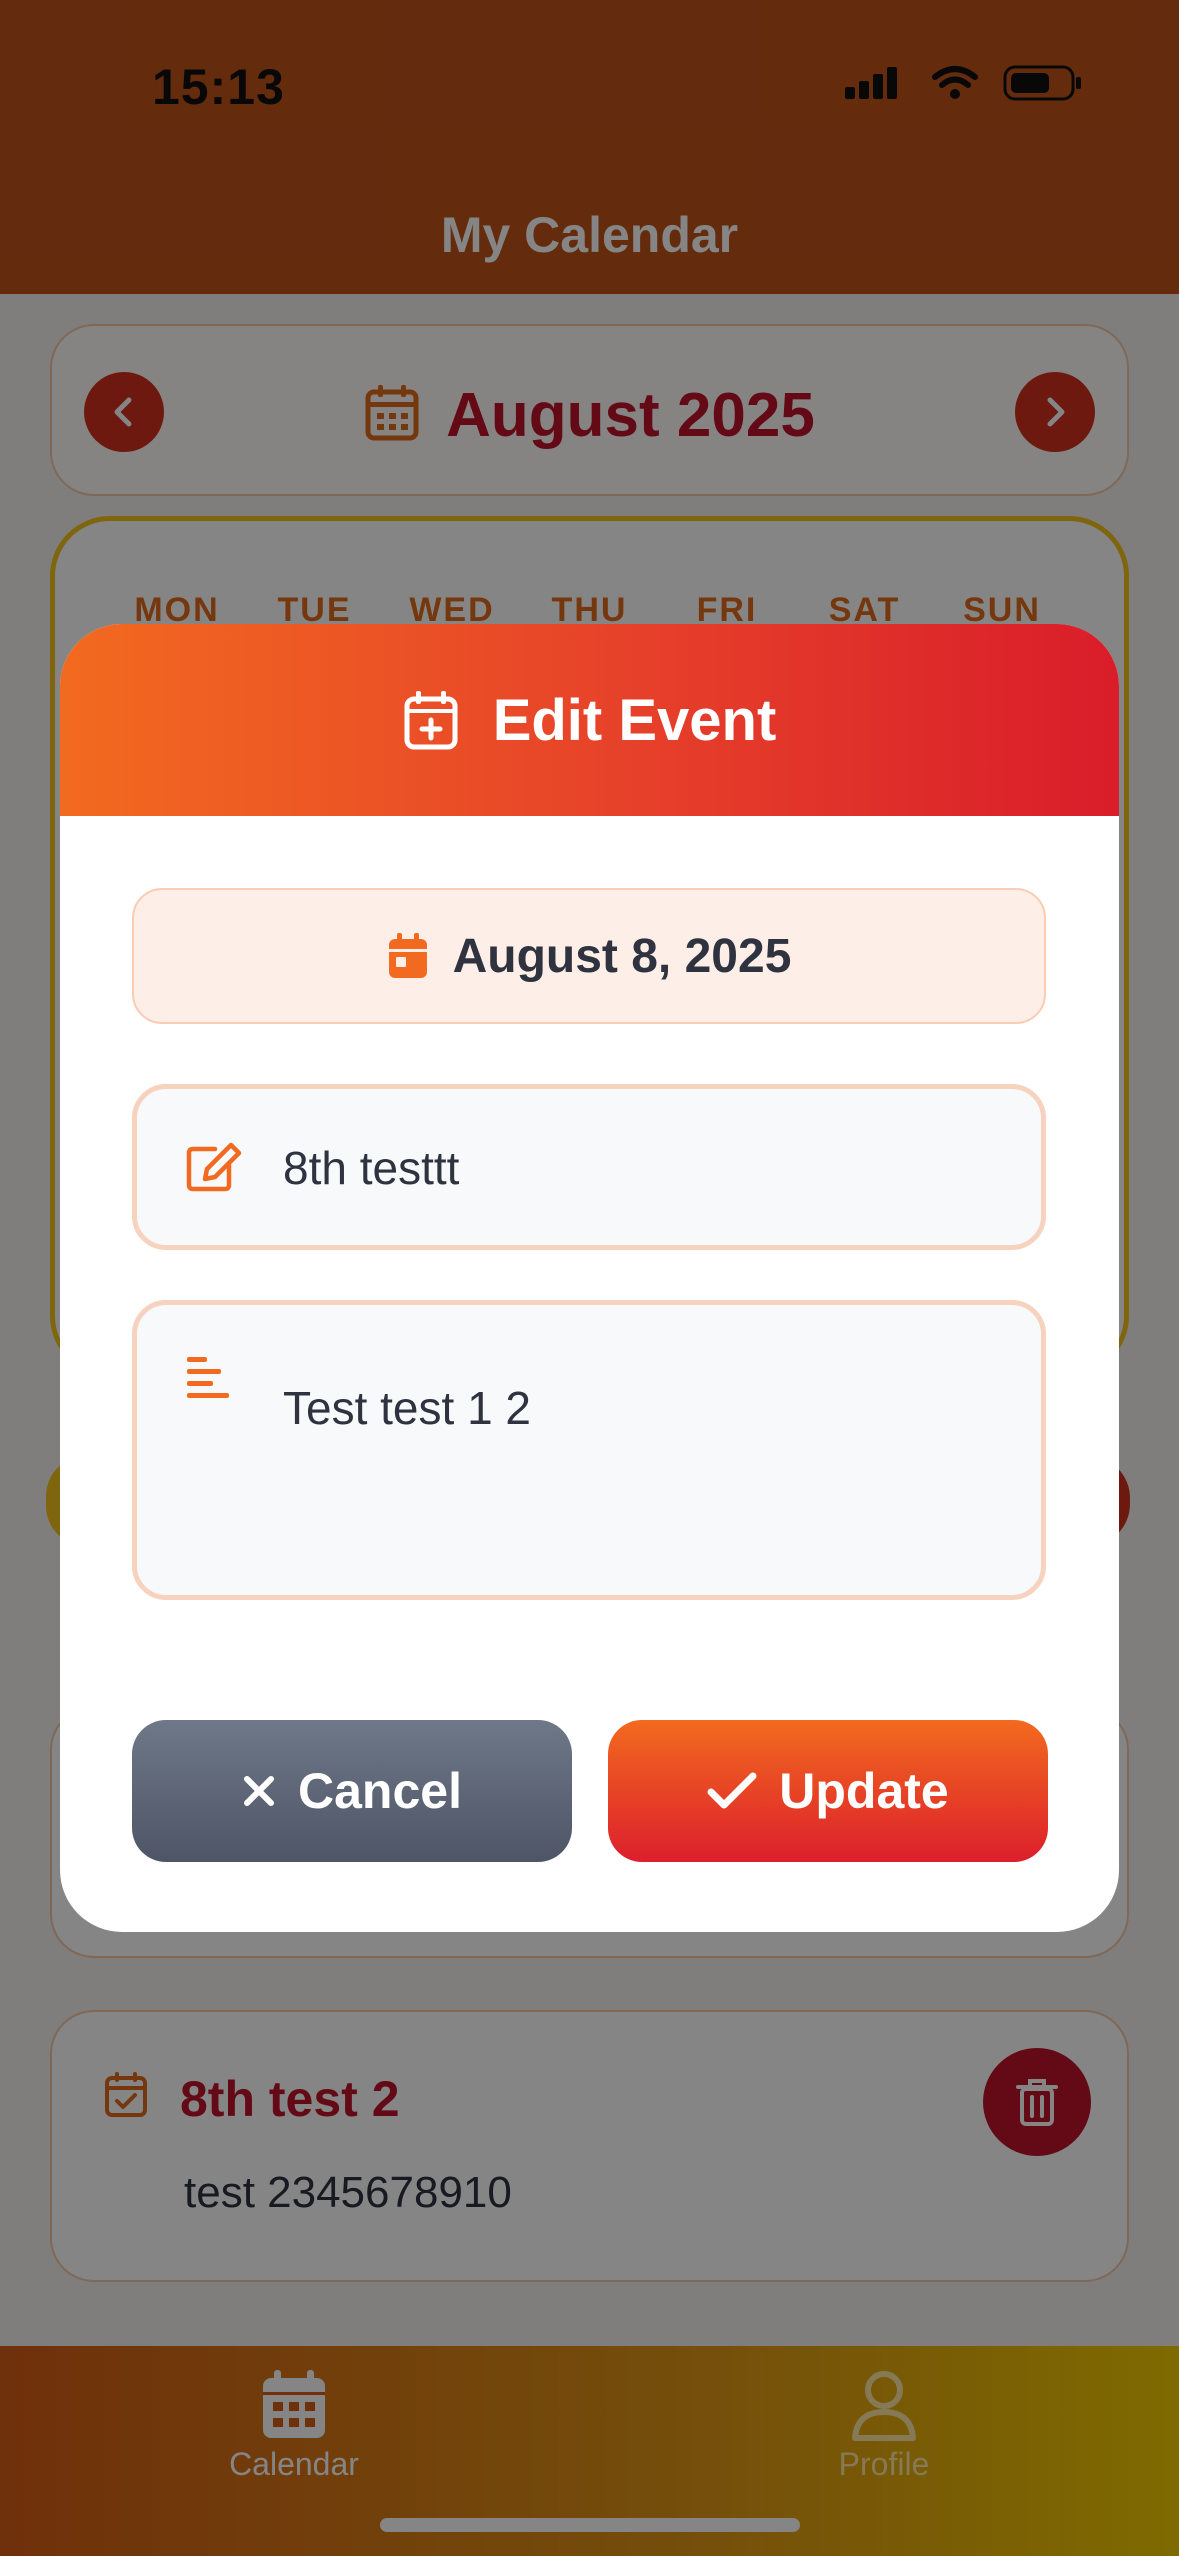 The image size is (1179, 2556). I want to click on event-title-field: 8th testtt, so click(589, 1167).